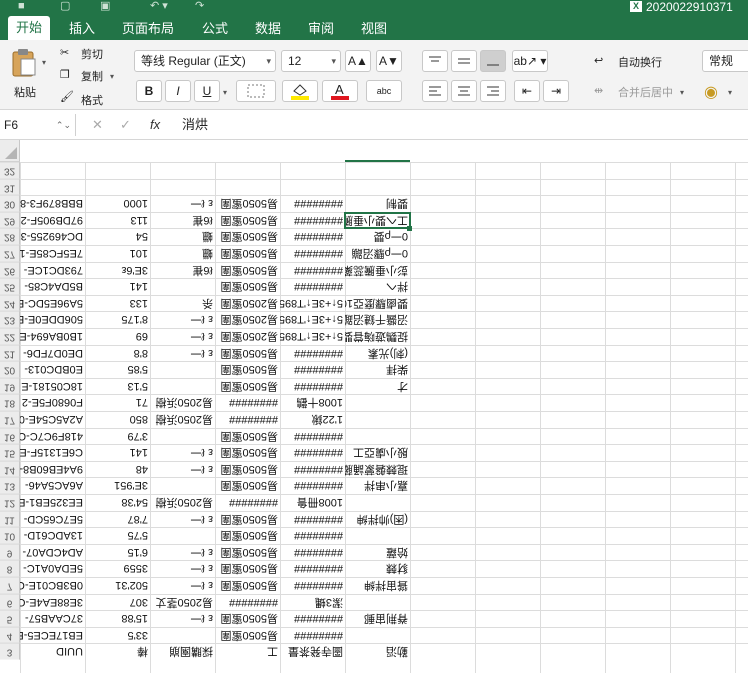 The height and width of the screenshot is (673, 748). What do you see at coordinates (205, 61) in the screenshot?
I see `font-name-select: 等线 Regular (正文) ▾` at bounding box center [205, 61].